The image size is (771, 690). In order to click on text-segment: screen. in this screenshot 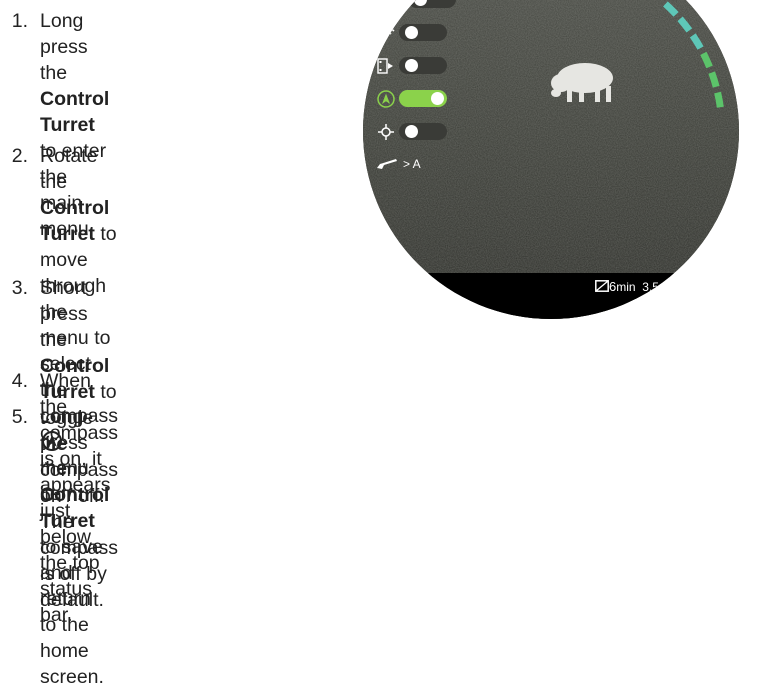, I will do `click(72, 677)`.